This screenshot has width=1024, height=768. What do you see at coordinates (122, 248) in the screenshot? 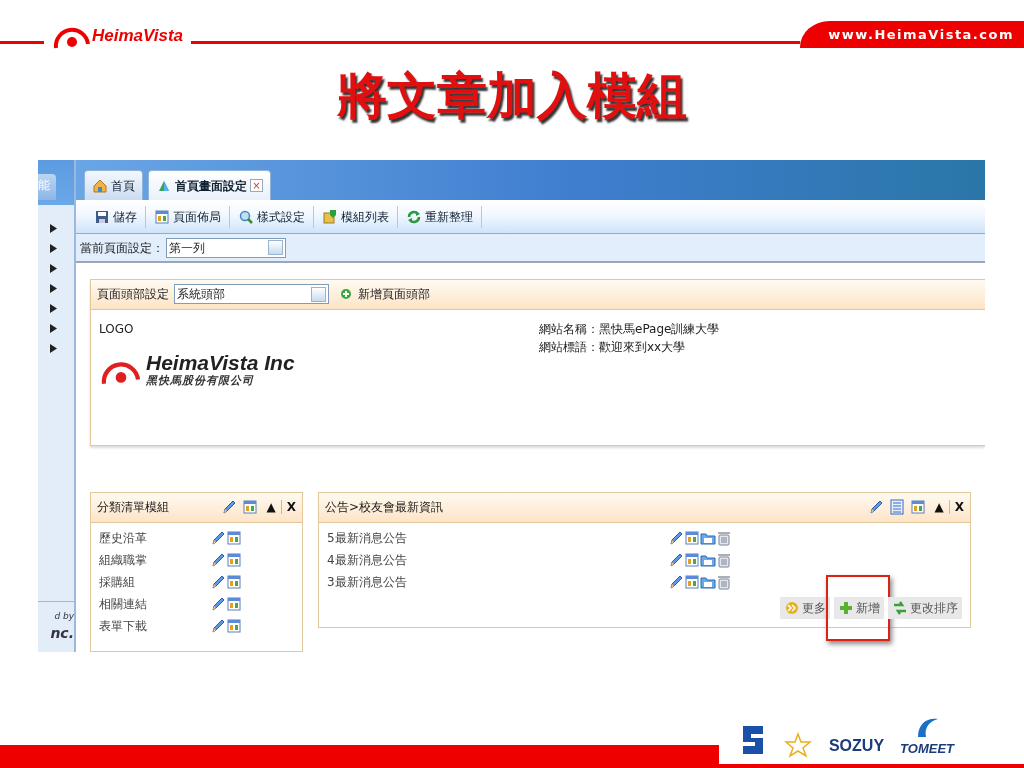
I see `field-label: 當前頁面設定：` at bounding box center [122, 248].